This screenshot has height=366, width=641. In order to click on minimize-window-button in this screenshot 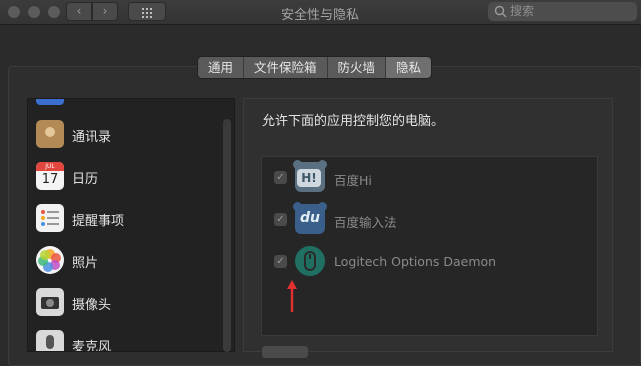, I will do `click(34, 12)`.